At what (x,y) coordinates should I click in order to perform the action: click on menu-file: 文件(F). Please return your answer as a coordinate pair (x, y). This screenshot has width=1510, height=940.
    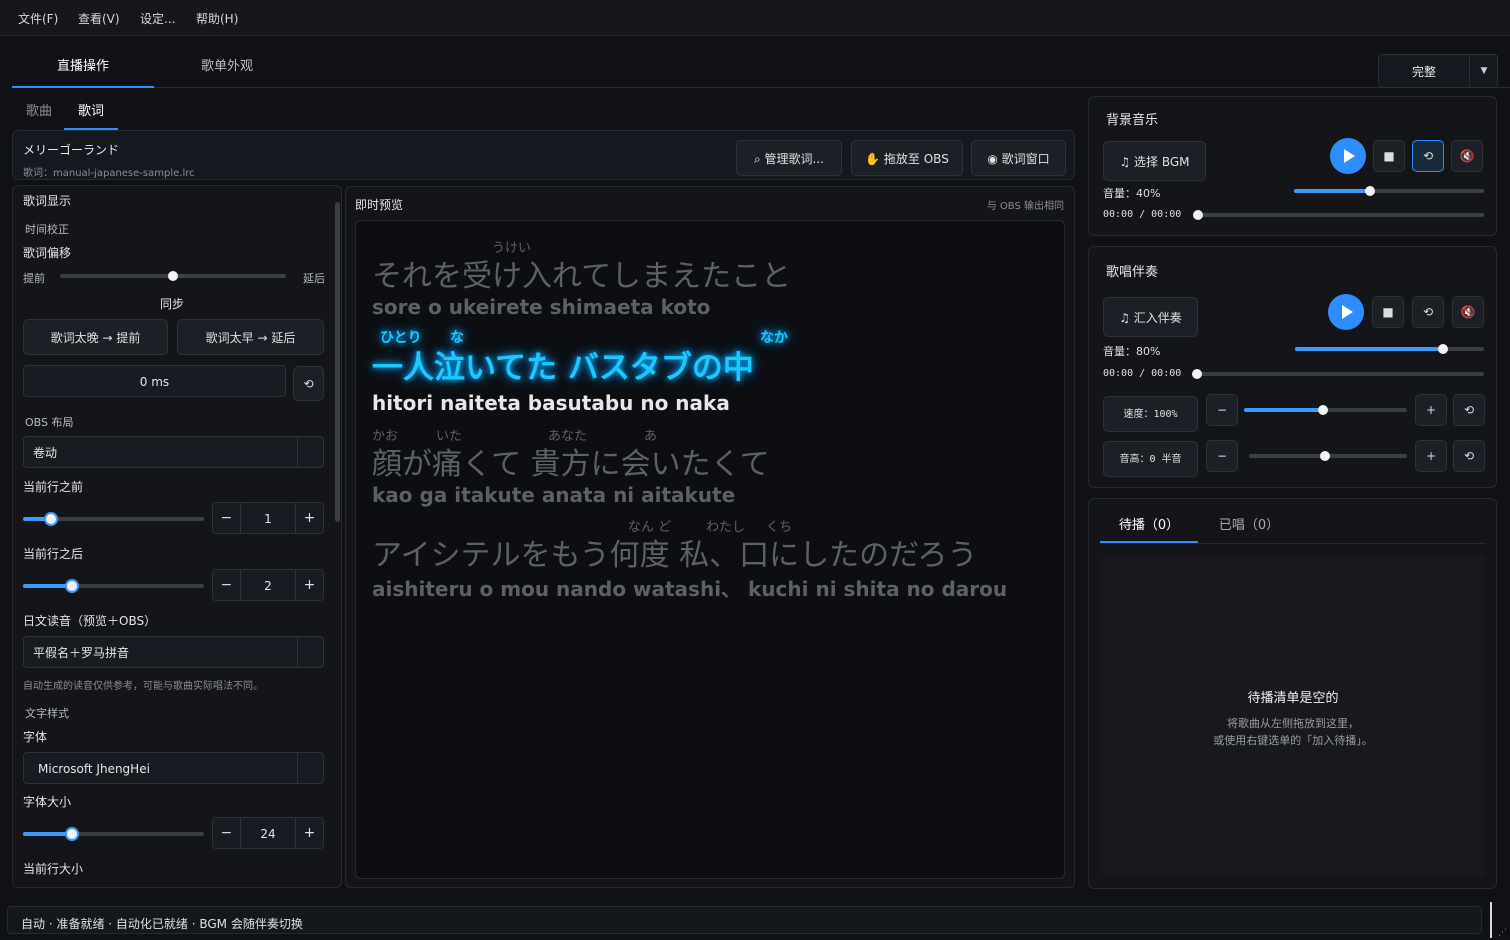
    Looking at the image, I should click on (38, 18).